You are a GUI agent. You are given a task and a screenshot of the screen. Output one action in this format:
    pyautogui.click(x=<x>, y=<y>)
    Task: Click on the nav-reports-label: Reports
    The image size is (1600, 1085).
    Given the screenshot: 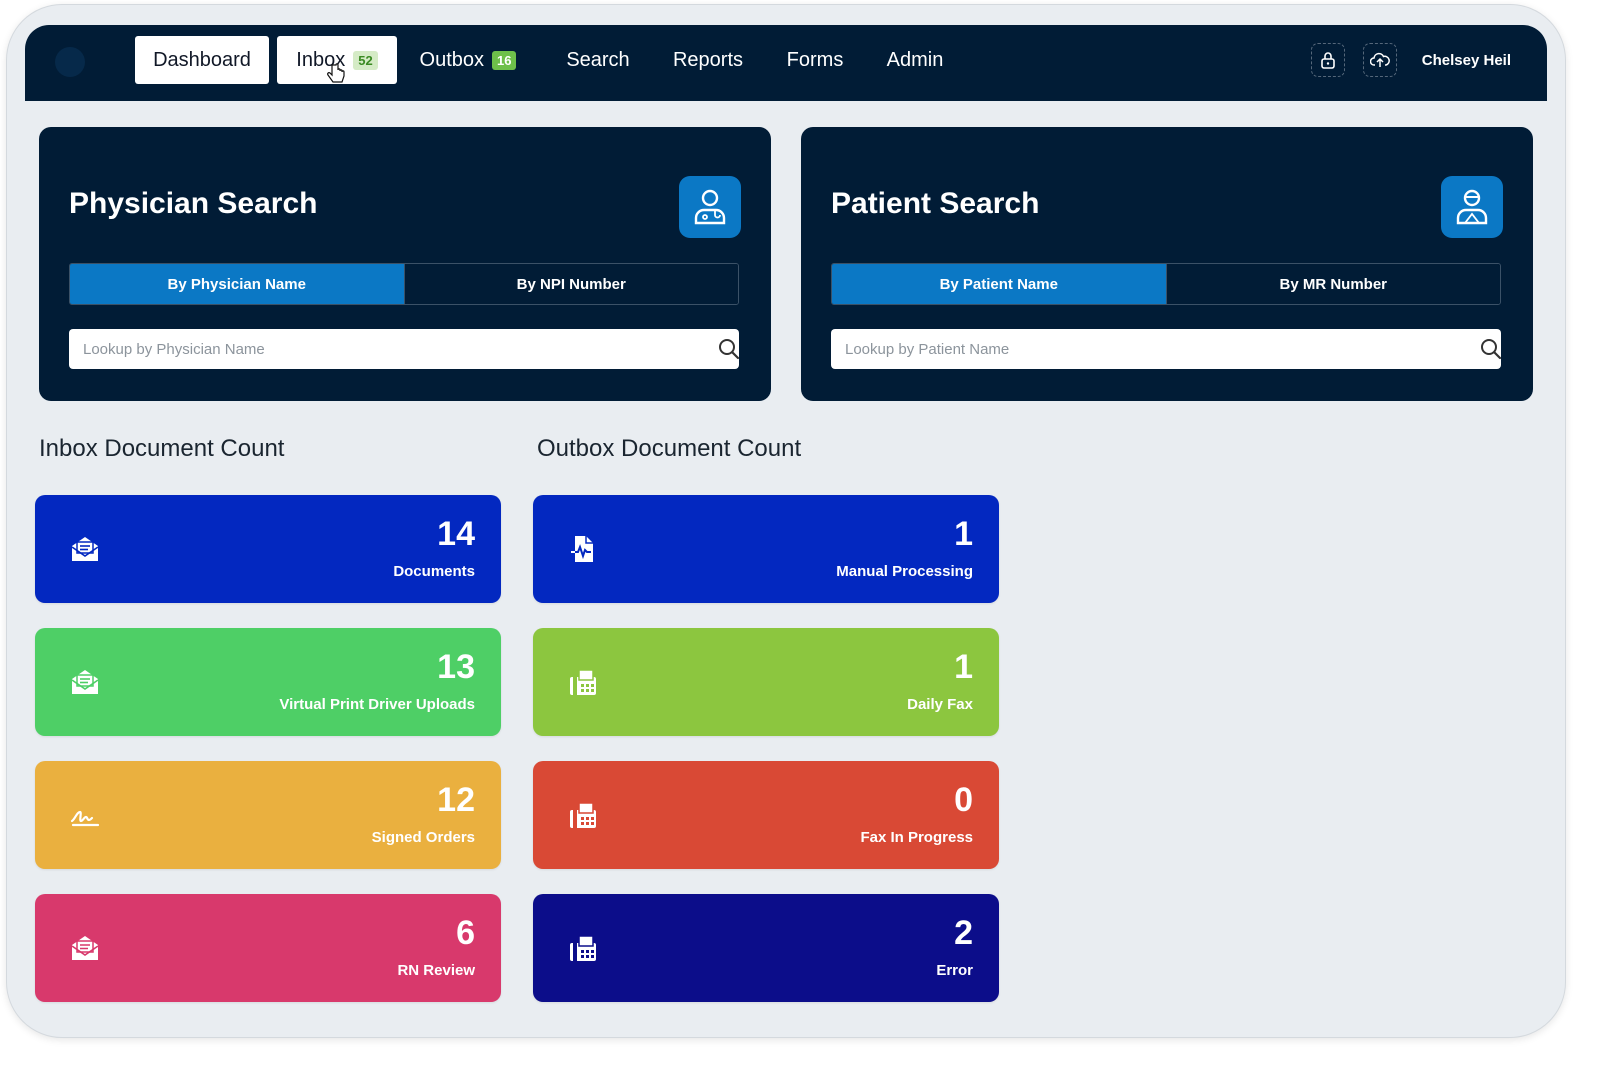 What is the action you would take?
    pyautogui.click(x=708, y=59)
    